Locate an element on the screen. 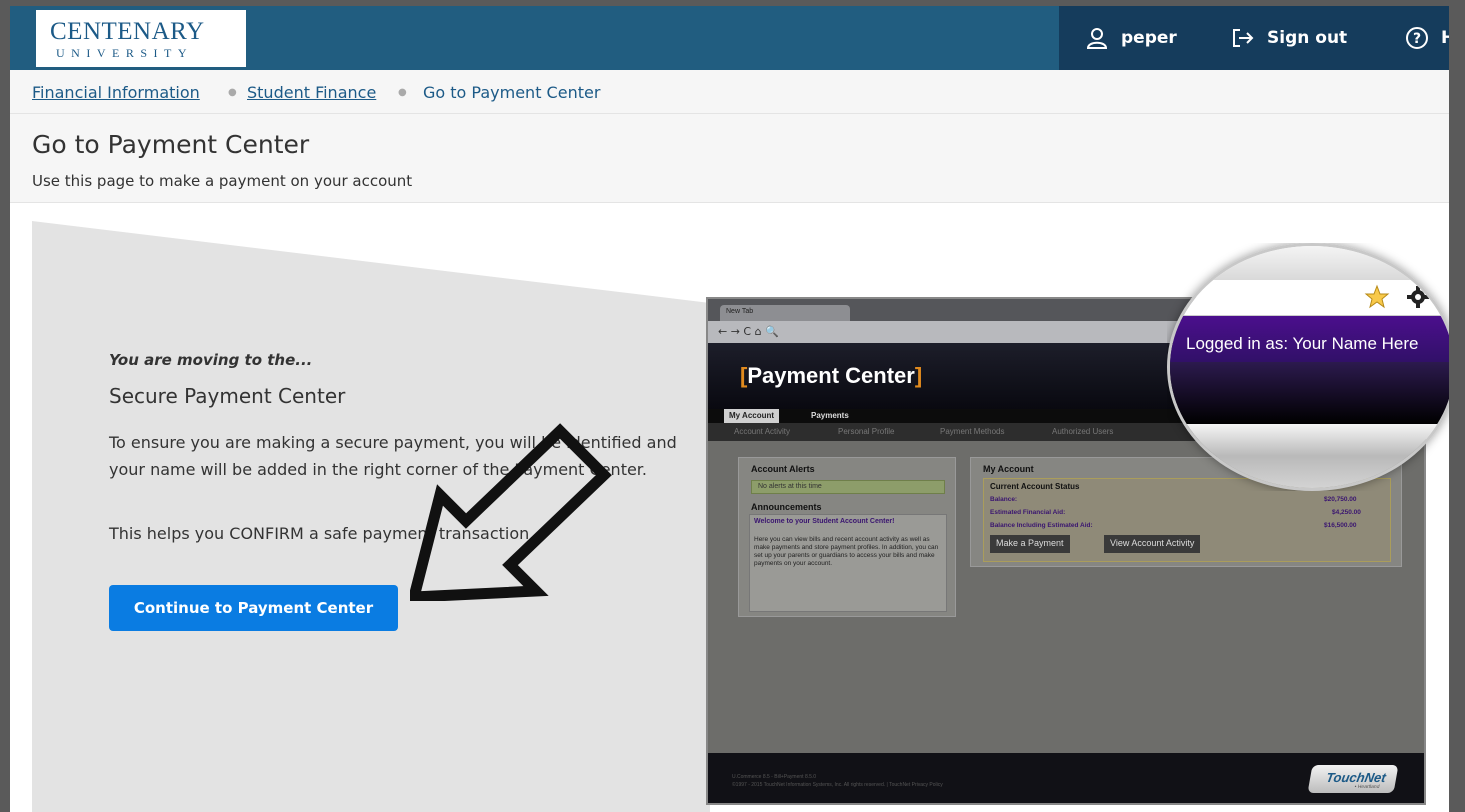  logo-name: CENTENARY is located at coordinates (127, 31).